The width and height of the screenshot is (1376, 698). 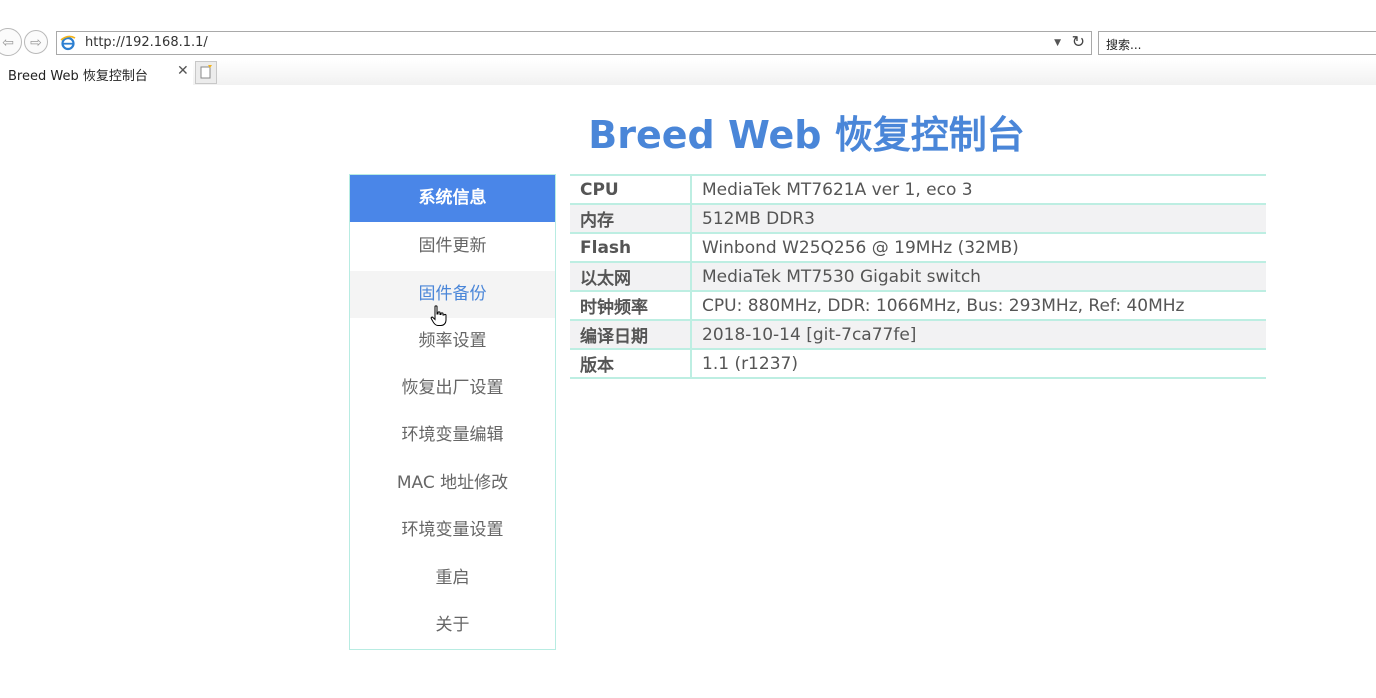 I want to click on new-tab-icon, so click(x=206, y=72).